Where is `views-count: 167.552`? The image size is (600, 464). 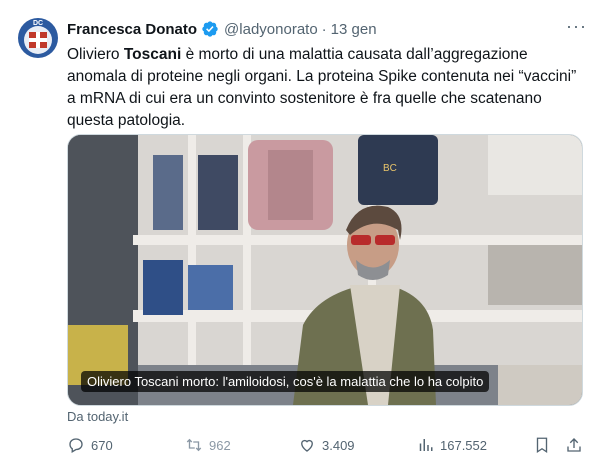
views-count: 167.552 is located at coordinates (463, 445).